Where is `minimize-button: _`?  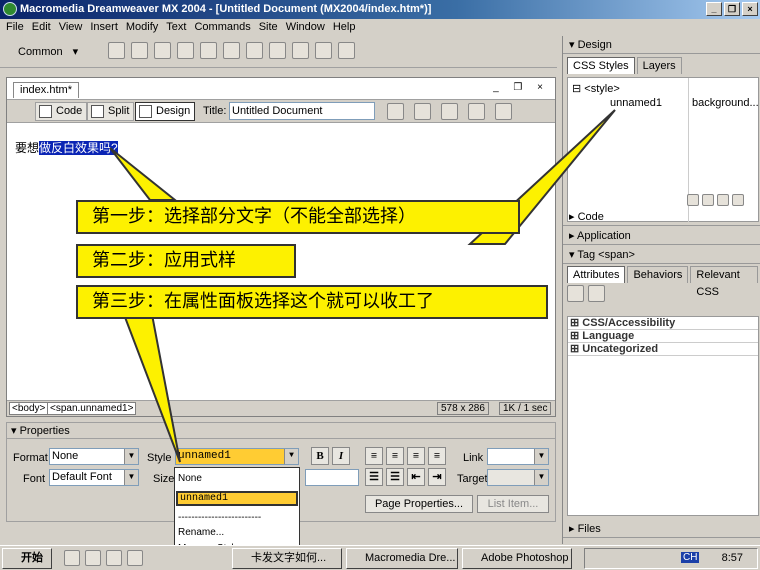
minimize-button: _ is located at coordinates (714, 9).